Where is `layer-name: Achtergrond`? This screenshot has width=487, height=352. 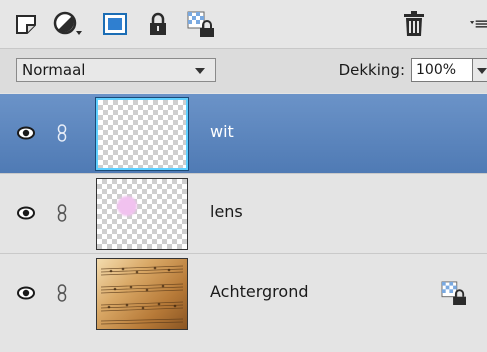
layer-name: Achtergrond is located at coordinates (259, 291).